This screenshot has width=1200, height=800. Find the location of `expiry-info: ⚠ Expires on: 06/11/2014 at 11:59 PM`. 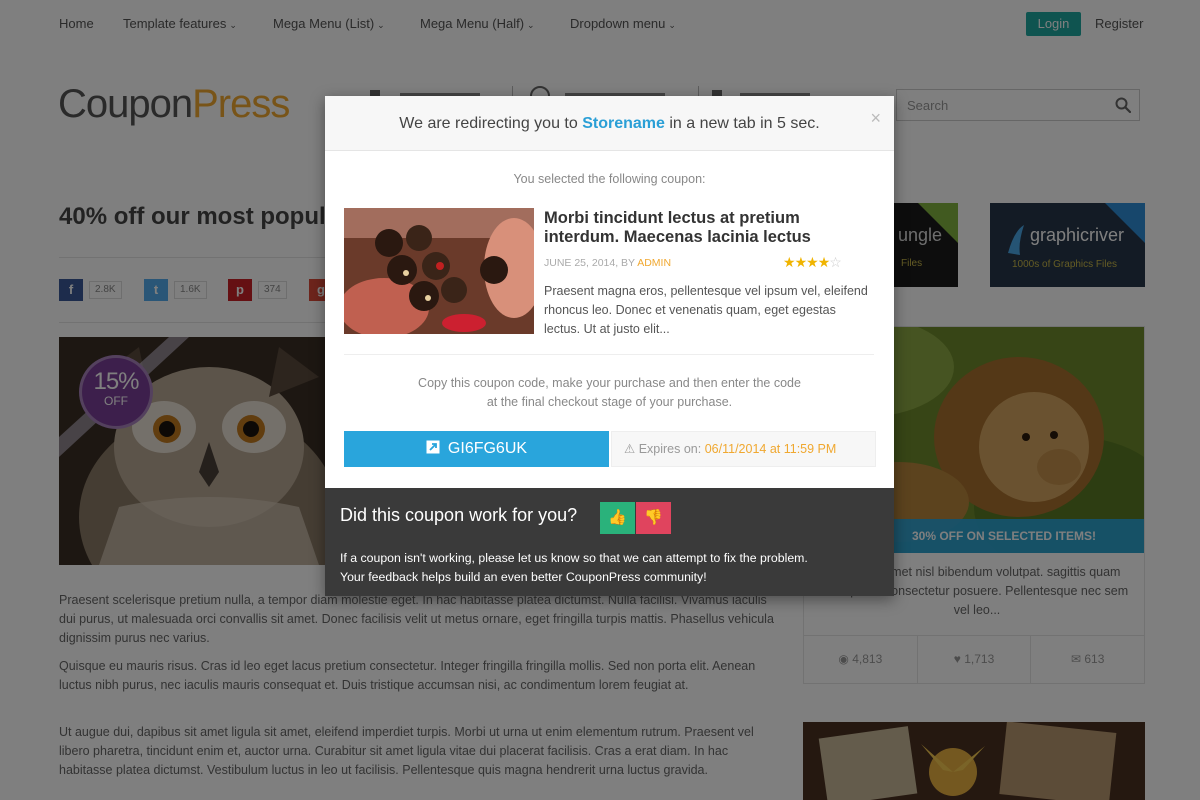

expiry-info: ⚠ Expires on: 06/11/2014 at 11:59 PM is located at coordinates (743, 449).